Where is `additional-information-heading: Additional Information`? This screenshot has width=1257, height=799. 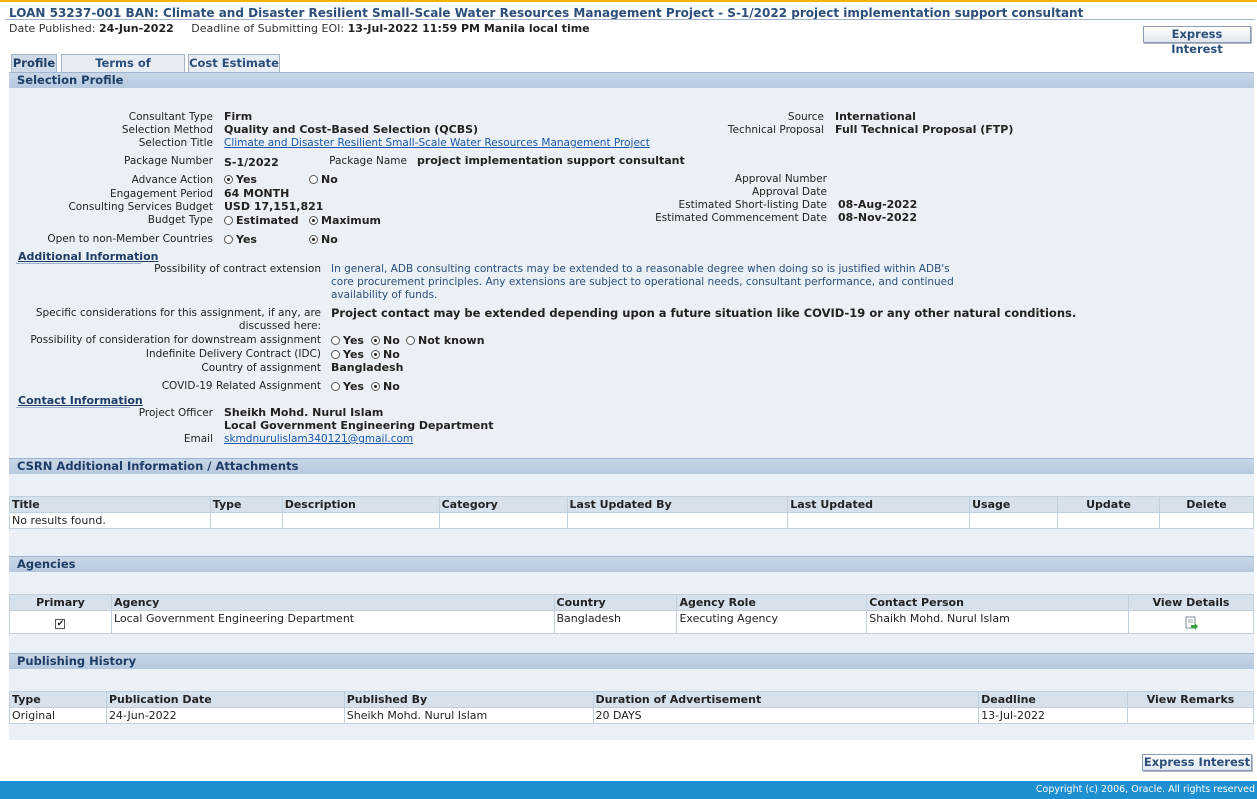
additional-information-heading: Additional Information is located at coordinates (88, 256).